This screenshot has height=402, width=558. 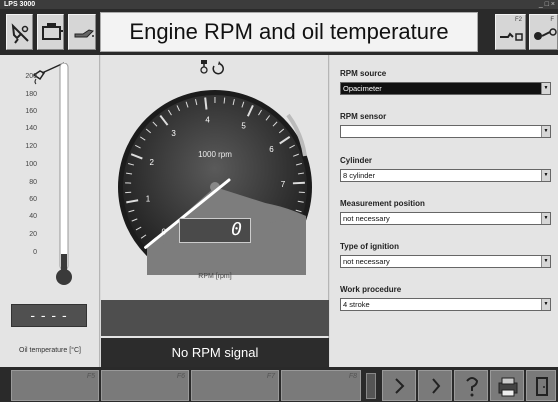 I want to click on oil-tick-label: 40, so click(x=33, y=216).